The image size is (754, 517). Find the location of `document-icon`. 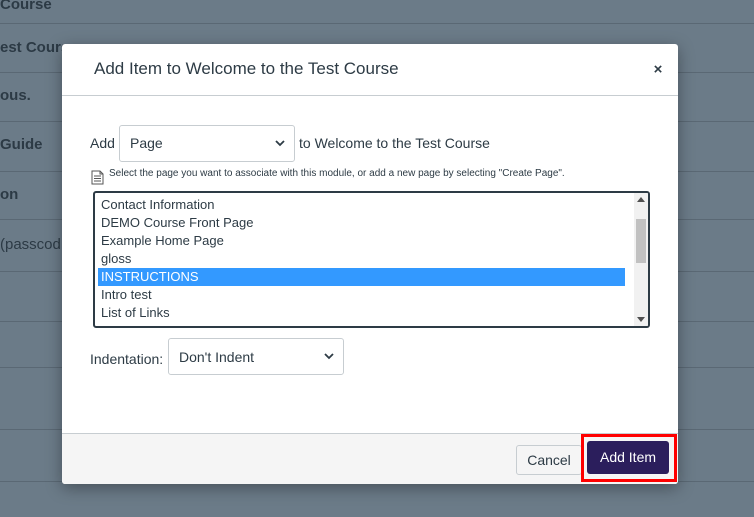

document-icon is located at coordinates (97, 177).